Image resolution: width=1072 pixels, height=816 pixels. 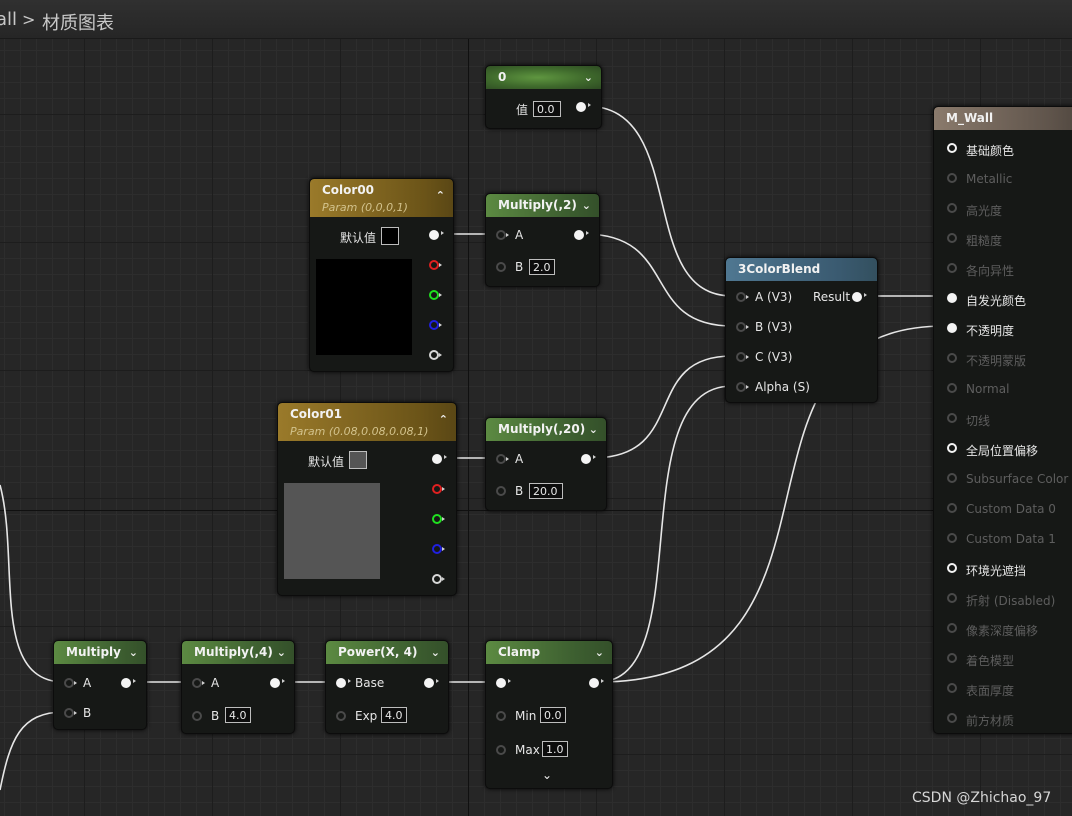 What do you see at coordinates (70, 713) in the screenshot?
I see `multiply-b-input-pin` at bounding box center [70, 713].